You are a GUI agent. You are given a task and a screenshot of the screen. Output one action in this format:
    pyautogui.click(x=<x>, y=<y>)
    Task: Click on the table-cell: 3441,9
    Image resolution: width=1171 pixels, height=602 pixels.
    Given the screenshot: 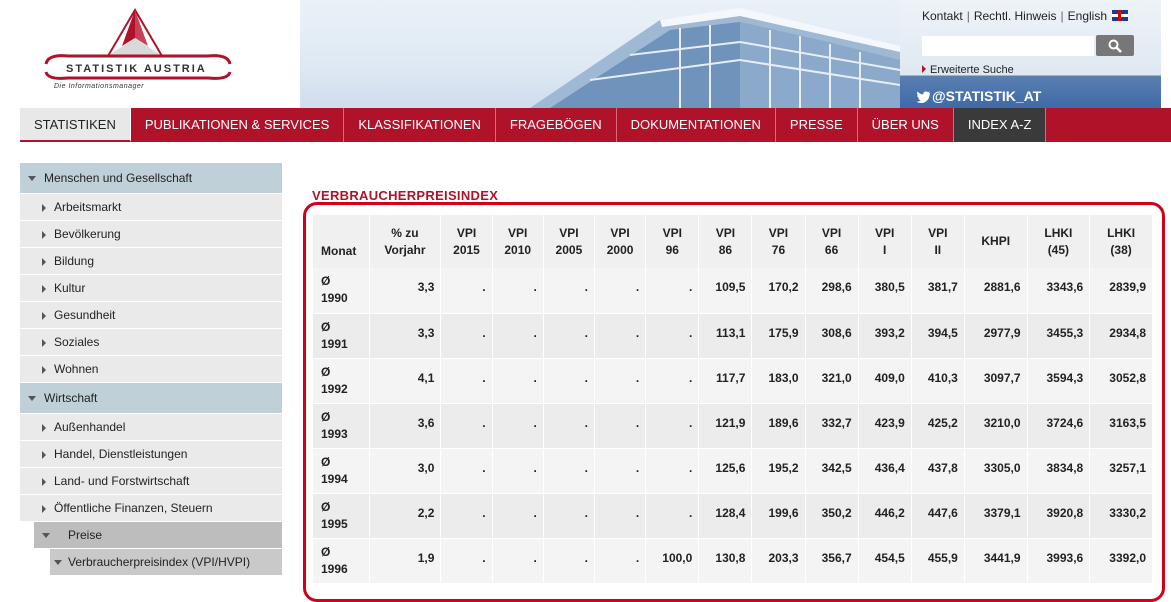 What is the action you would take?
    pyautogui.click(x=996, y=561)
    